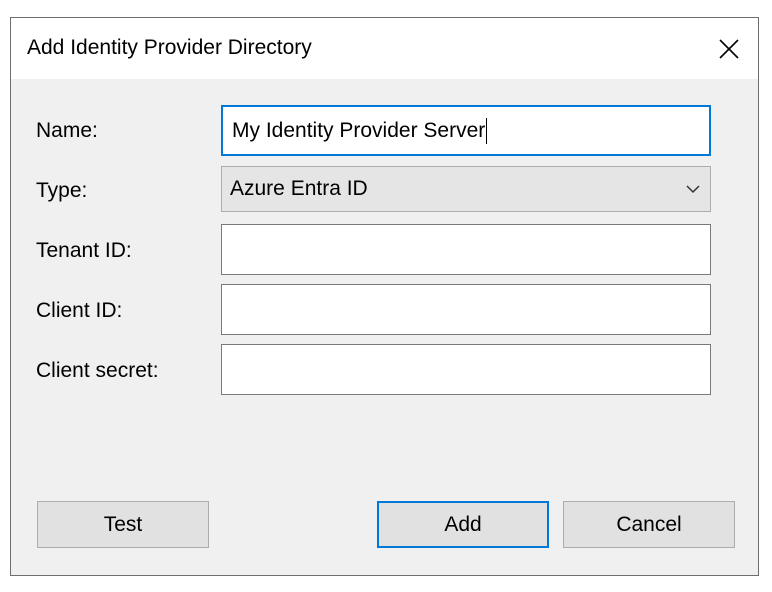 This screenshot has width=772, height=592. What do you see at coordinates (67, 130) in the screenshot?
I see `name-label: Name:` at bounding box center [67, 130].